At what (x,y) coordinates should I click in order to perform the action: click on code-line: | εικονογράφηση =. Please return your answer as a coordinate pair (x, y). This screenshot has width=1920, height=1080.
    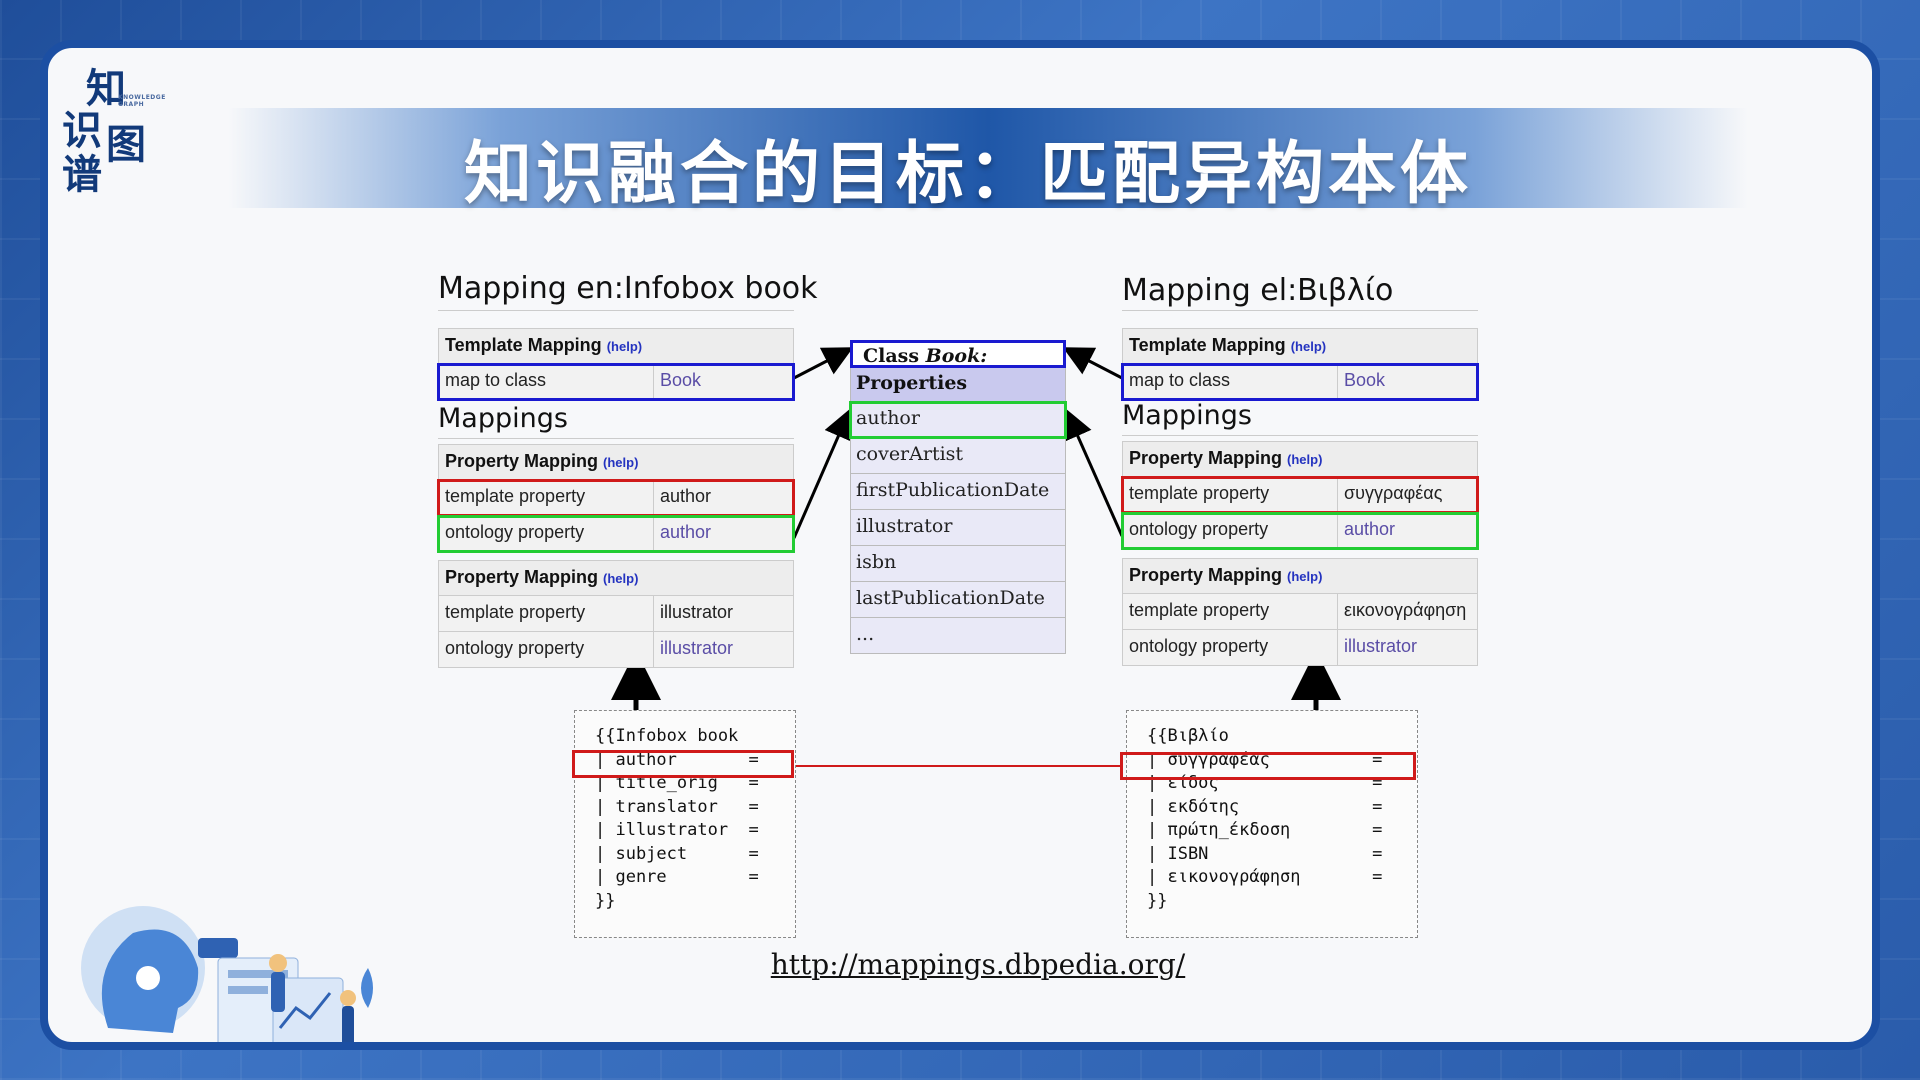
    Looking at the image, I should click on (1265, 877).